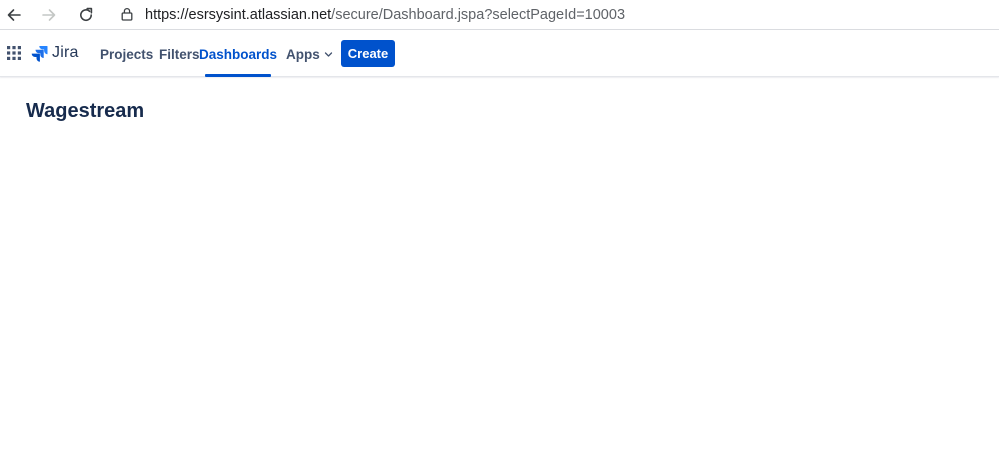  What do you see at coordinates (14, 15) in the screenshot?
I see `back-arrow-icon` at bounding box center [14, 15].